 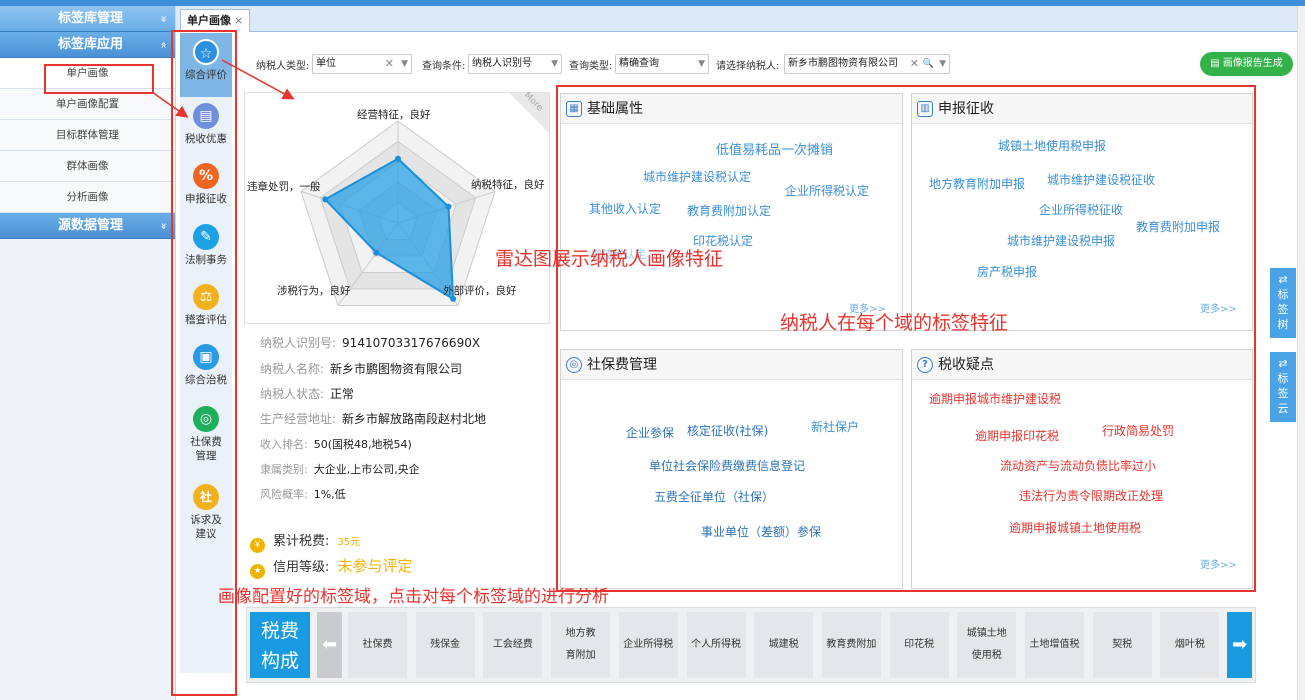 I want to click on annotation-config: 画像配置好的标签域，点击对每个标签域的进行分析, so click(x=413, y=597).